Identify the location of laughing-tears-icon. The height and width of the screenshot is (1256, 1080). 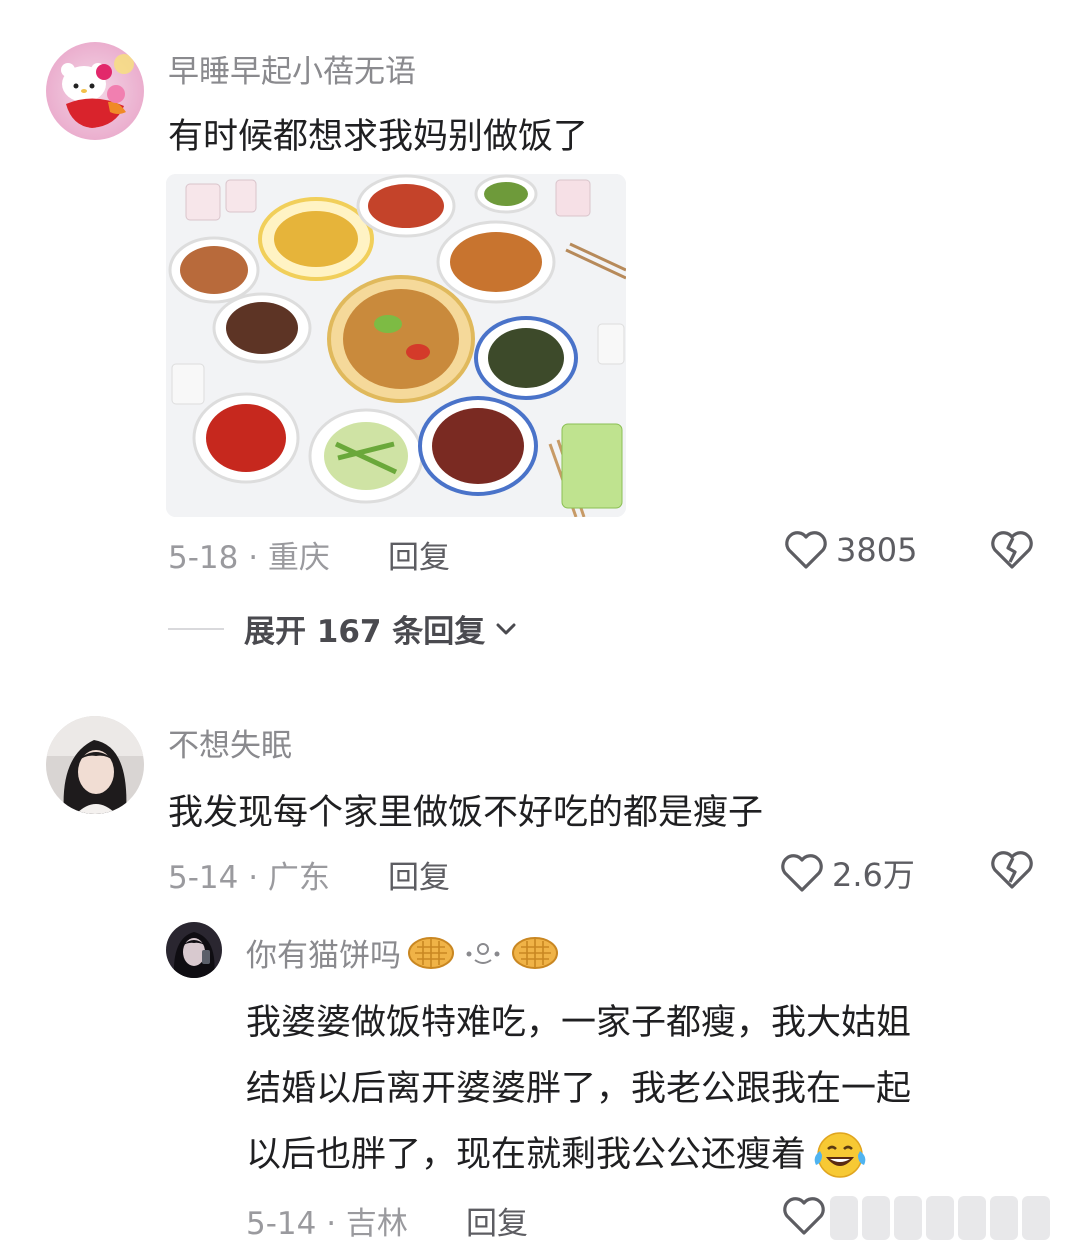
(840, 1155).